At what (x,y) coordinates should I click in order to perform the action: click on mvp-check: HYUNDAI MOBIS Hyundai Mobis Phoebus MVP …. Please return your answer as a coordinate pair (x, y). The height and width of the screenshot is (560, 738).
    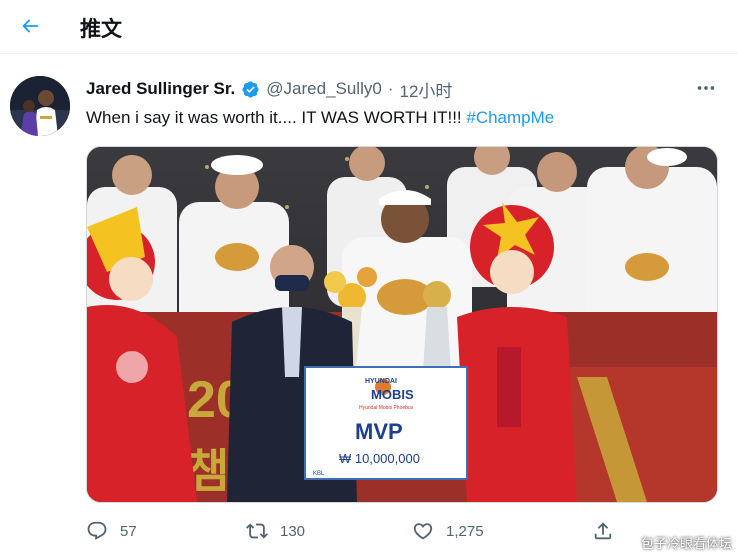
    Looking at the image, I should click on (386, 423).